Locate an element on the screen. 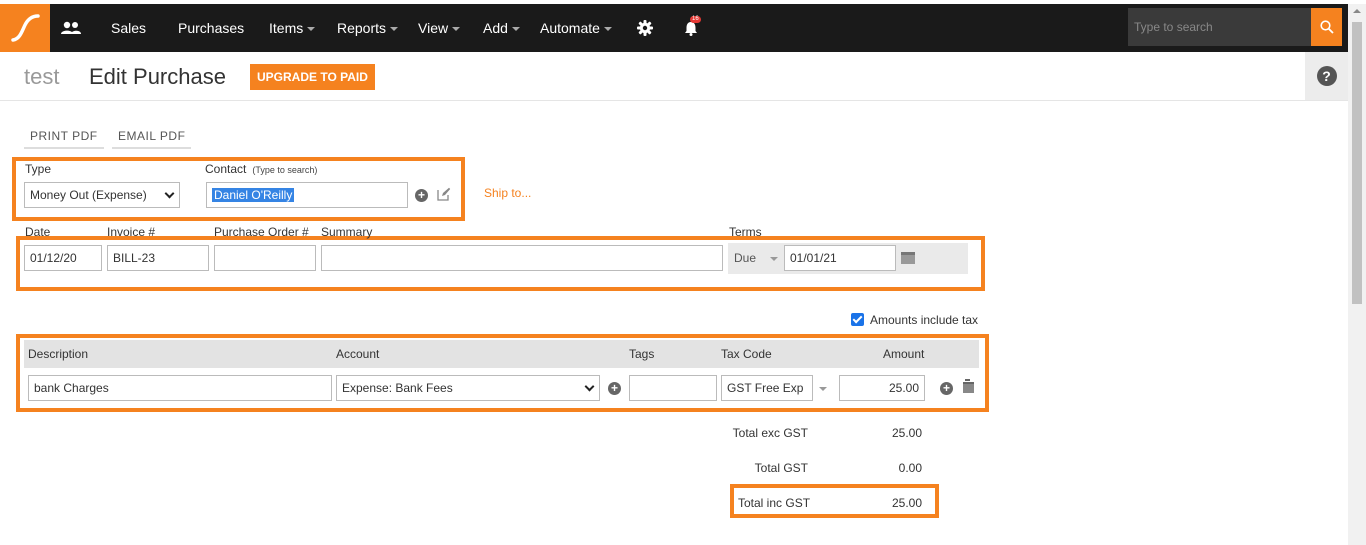 The height and width of the screenshot is (545, 1366). type-label: Type is located at coordinates (38, 169).